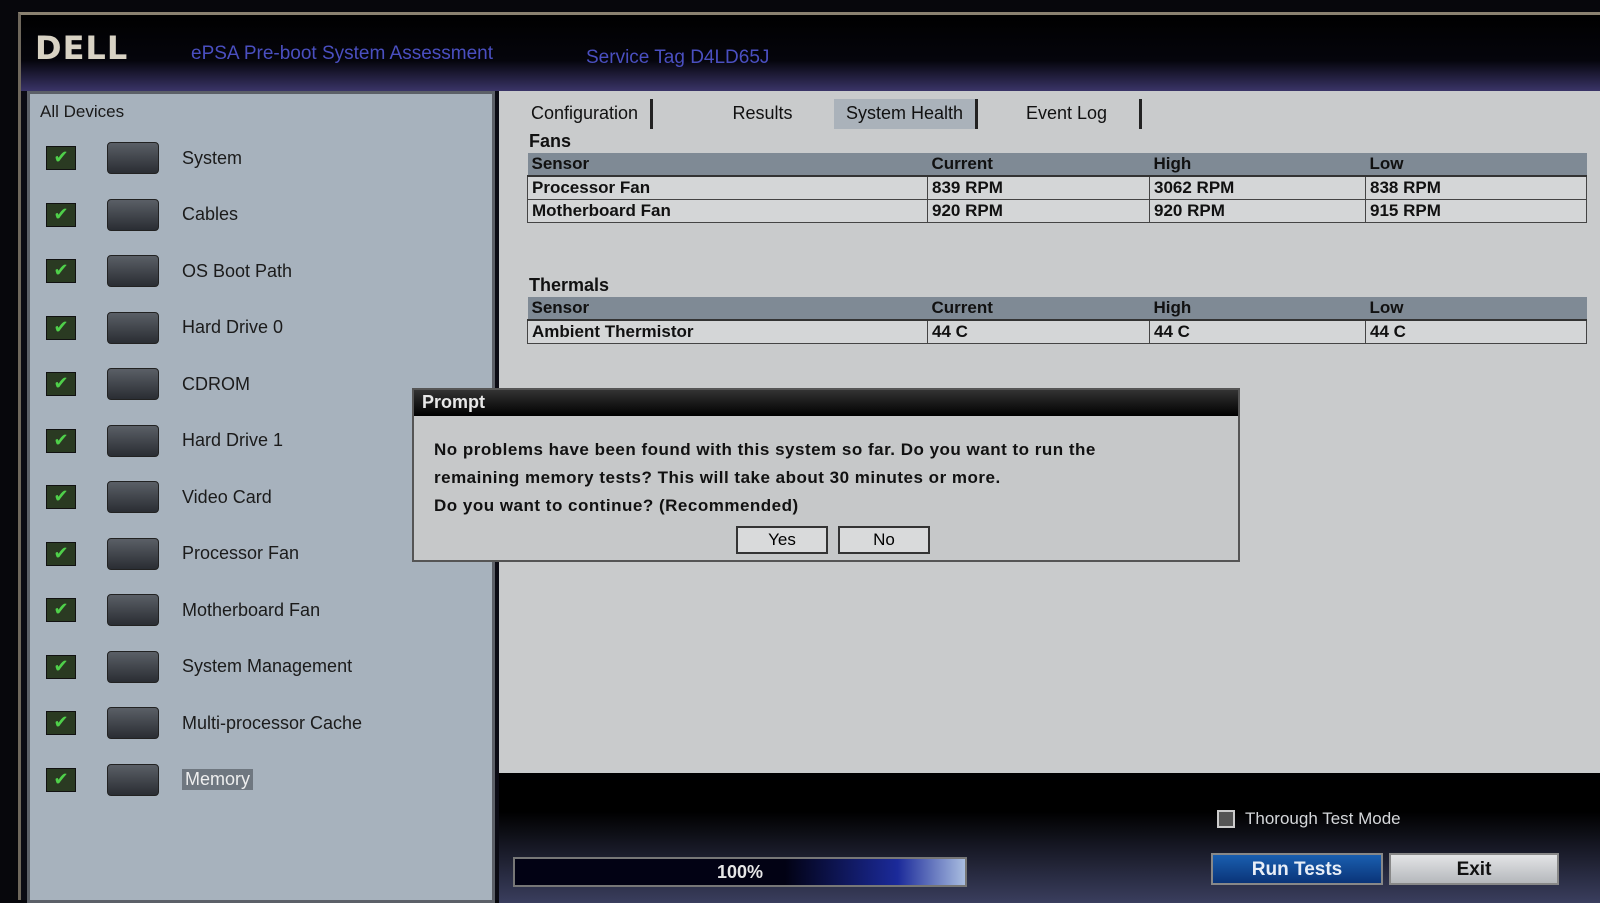 The height and width of the screenshot is (903, 1600). I want to click on system-management-icon, so click(133, 667).